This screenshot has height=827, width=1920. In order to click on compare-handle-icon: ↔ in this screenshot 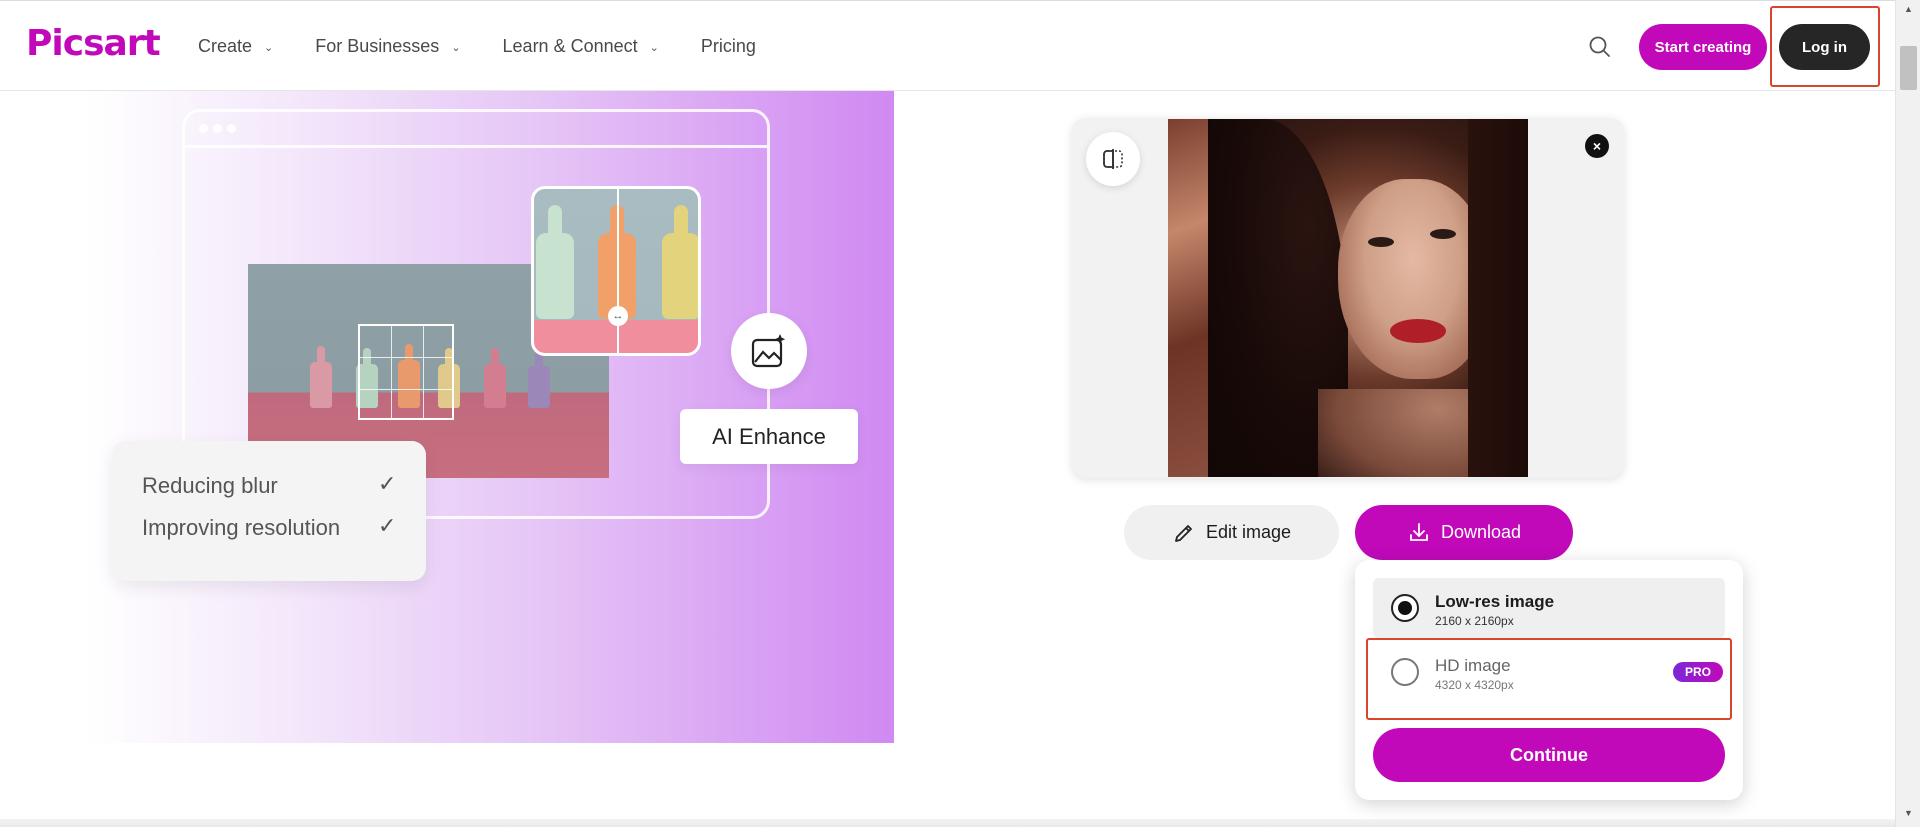, I will do `click(618, 316)`.